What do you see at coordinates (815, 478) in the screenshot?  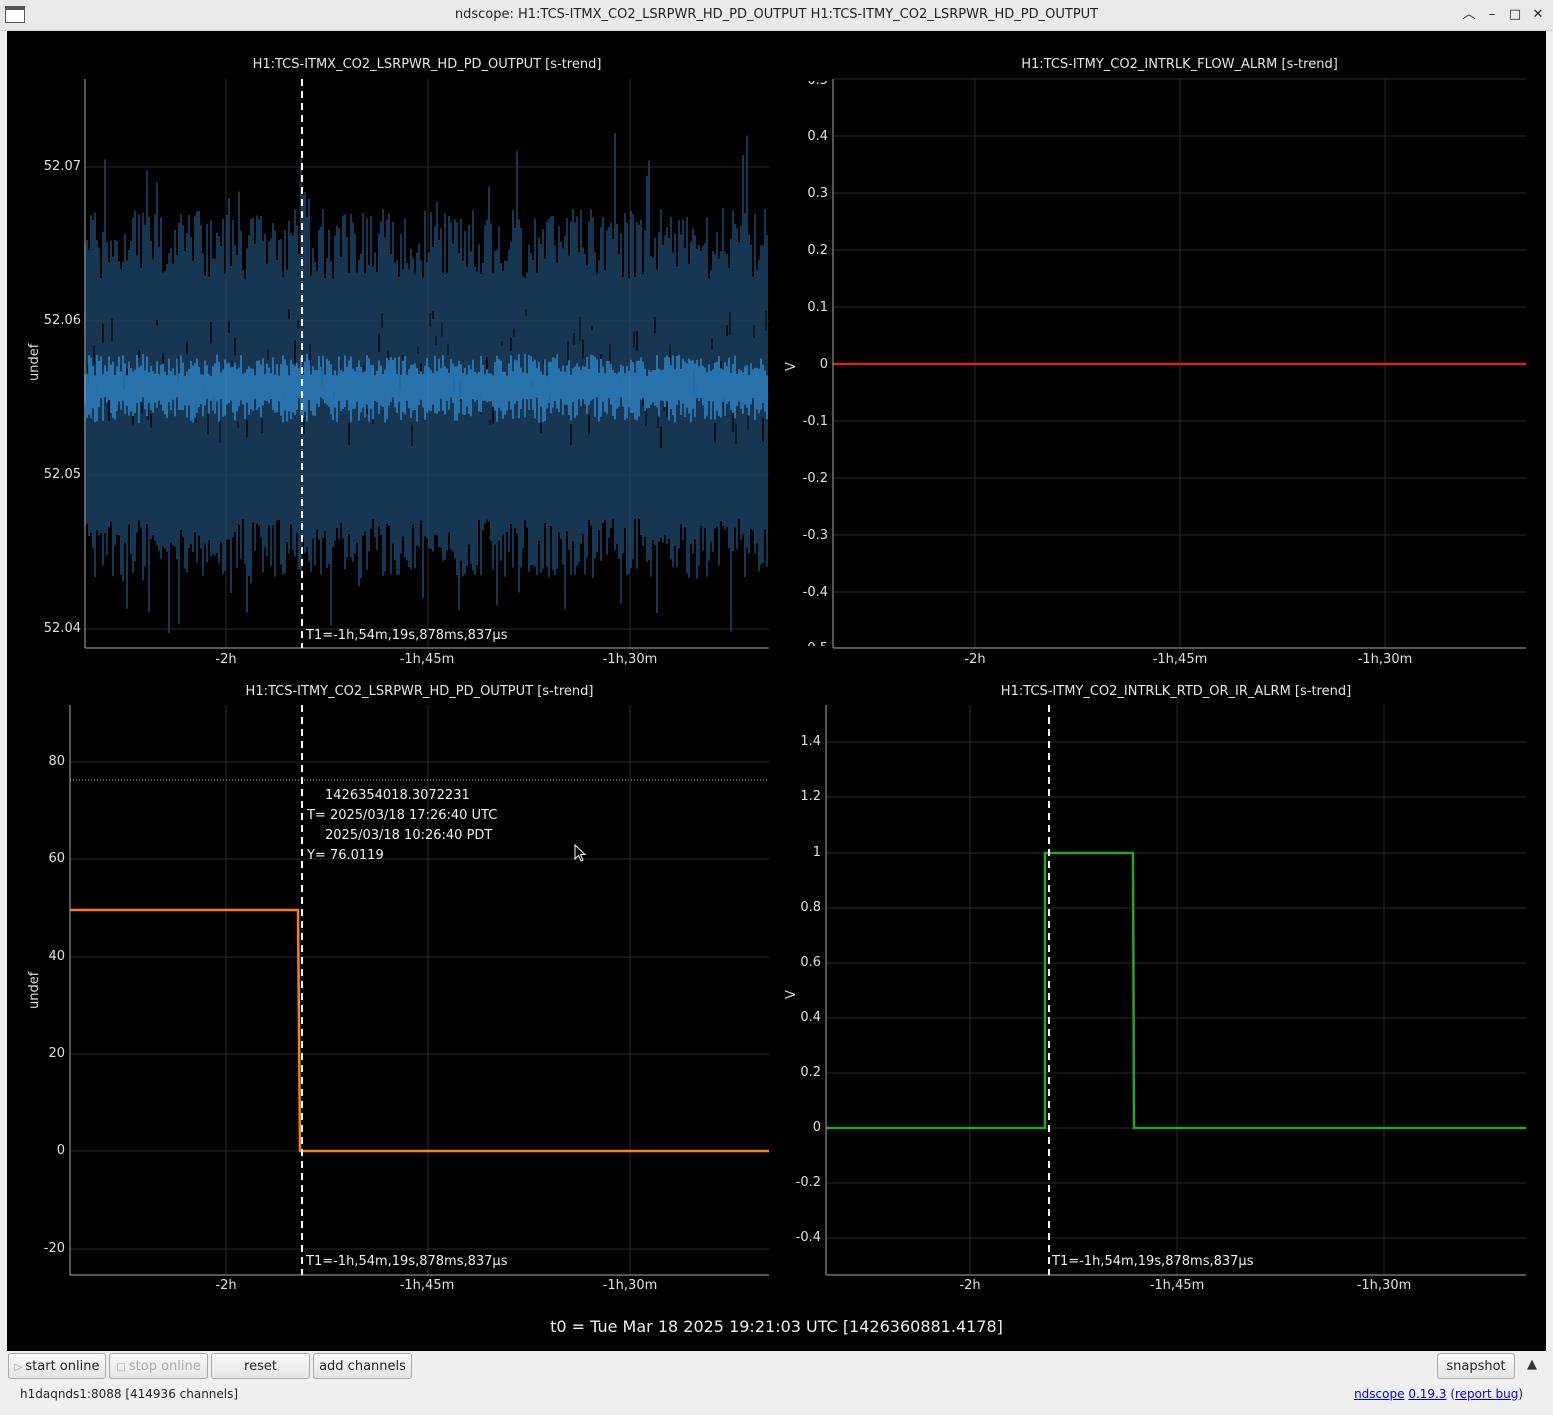 I see `ytick-tr-7: -0.2` at bounding box center [815, 478].